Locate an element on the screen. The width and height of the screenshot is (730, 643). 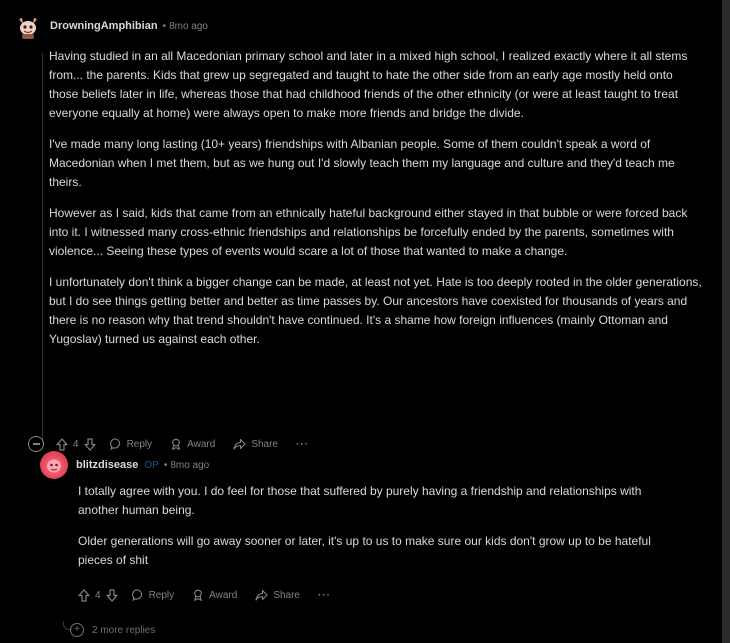
op-badge: OP is located at coordinates (151, 465).